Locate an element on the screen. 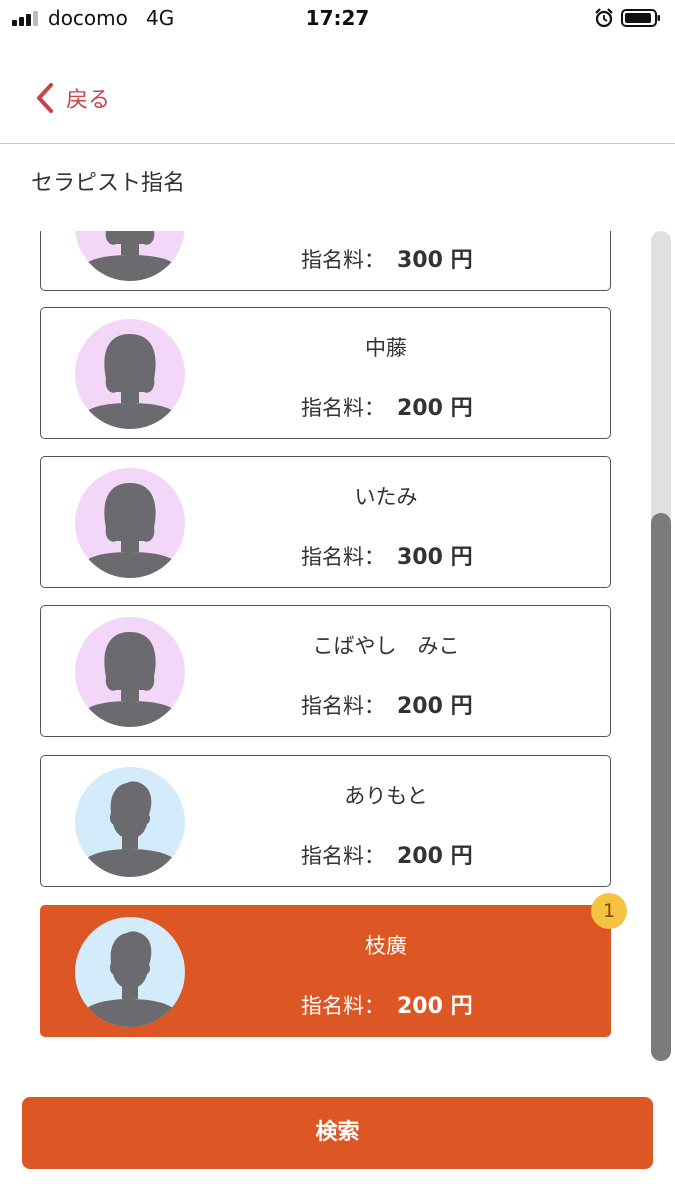 The height and width of the screenshot is (1200, 675). therapist-name: 枝廣 is located at coordinates (386, 946).